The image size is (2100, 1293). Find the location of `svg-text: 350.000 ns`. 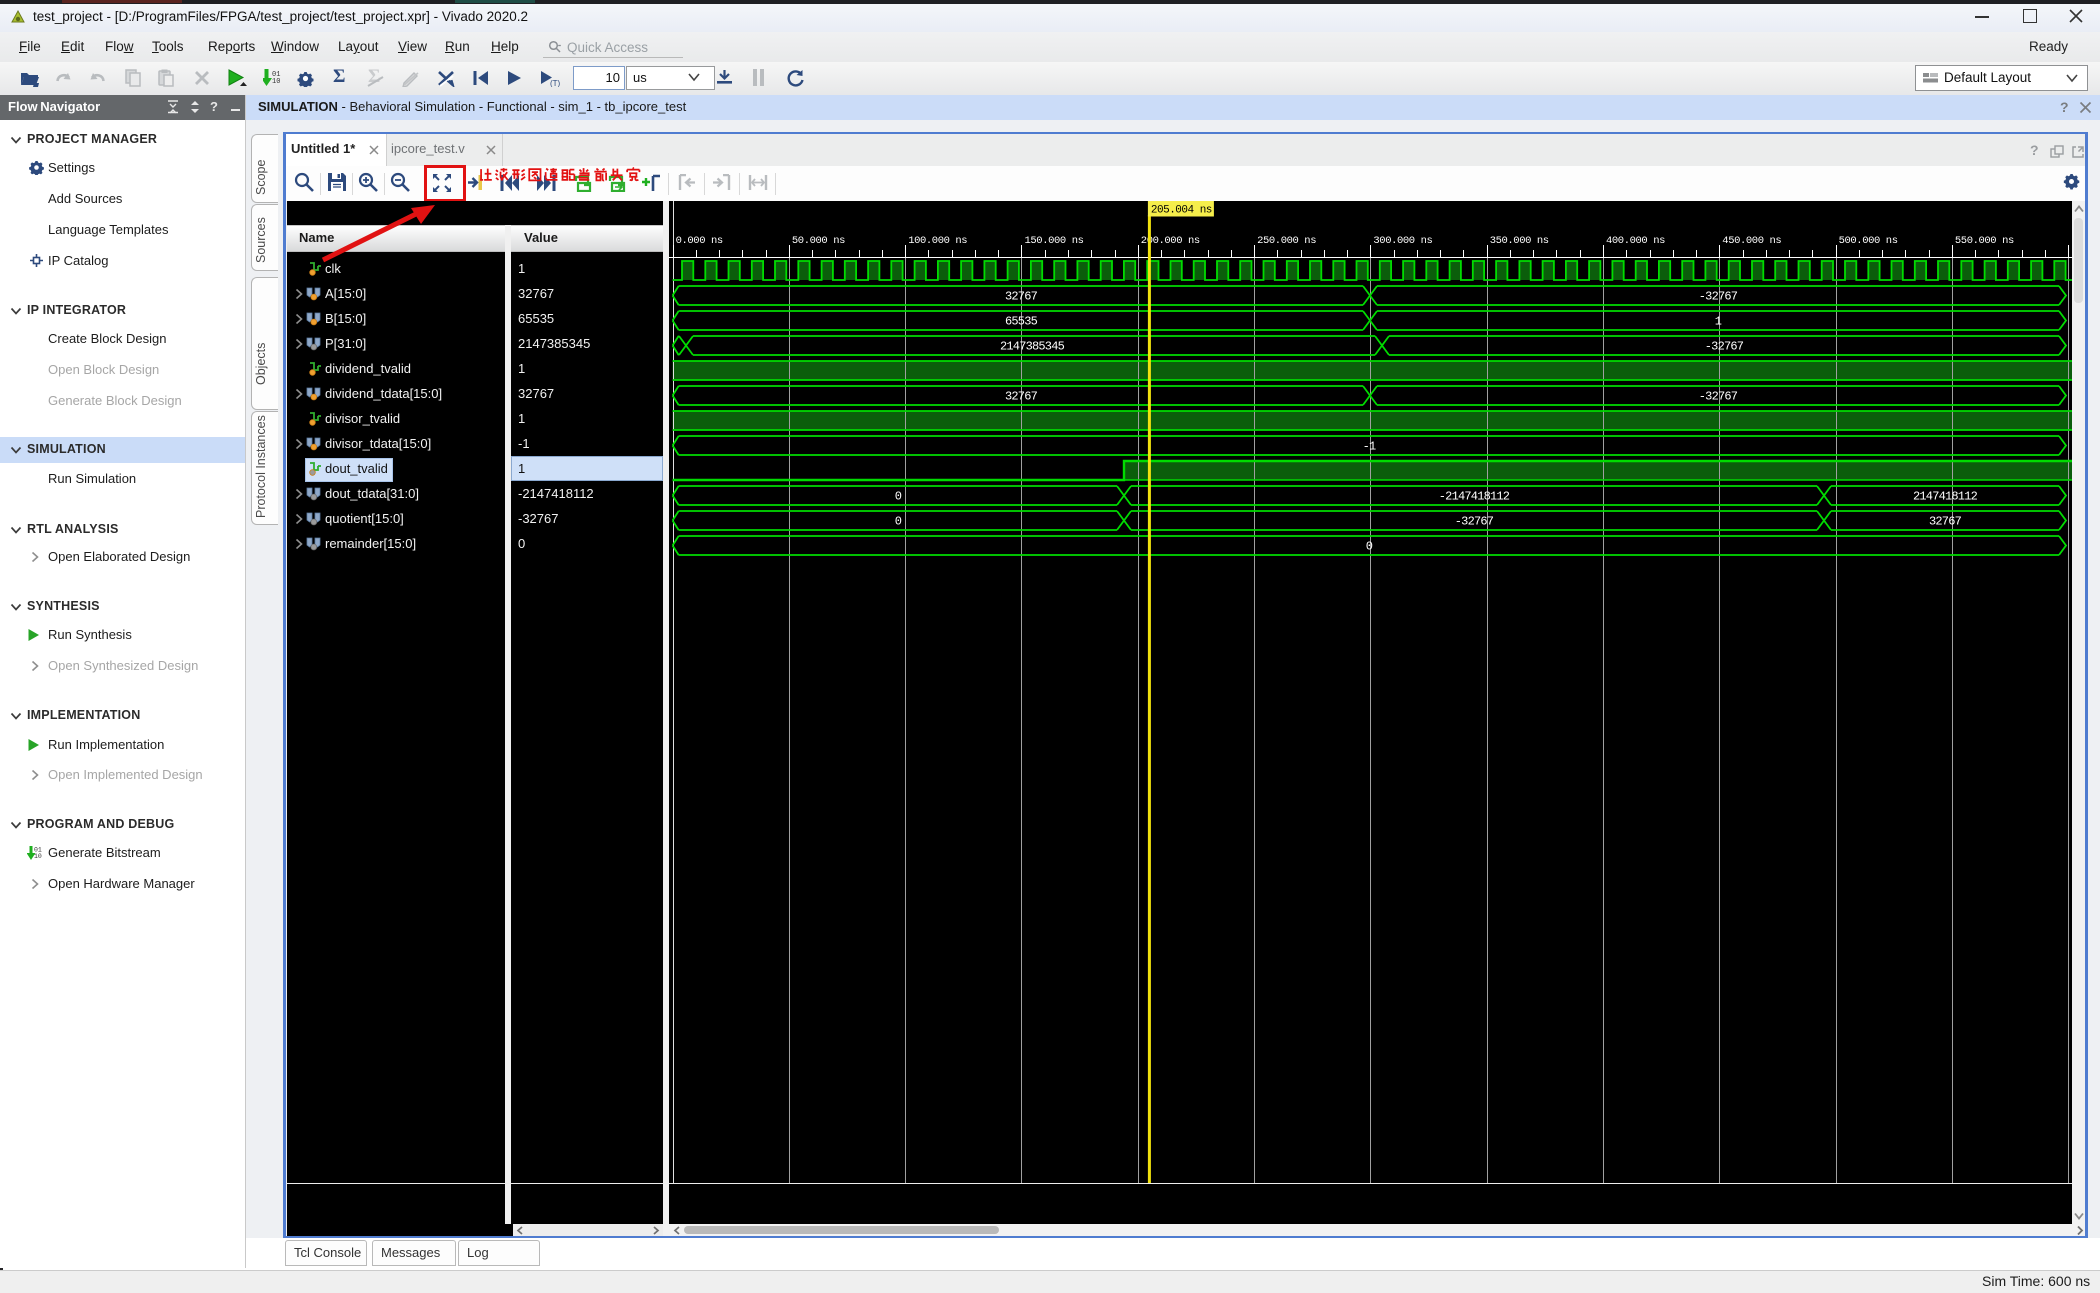

svg-text: 350.000 ns is located at coordinates (1519, 241).